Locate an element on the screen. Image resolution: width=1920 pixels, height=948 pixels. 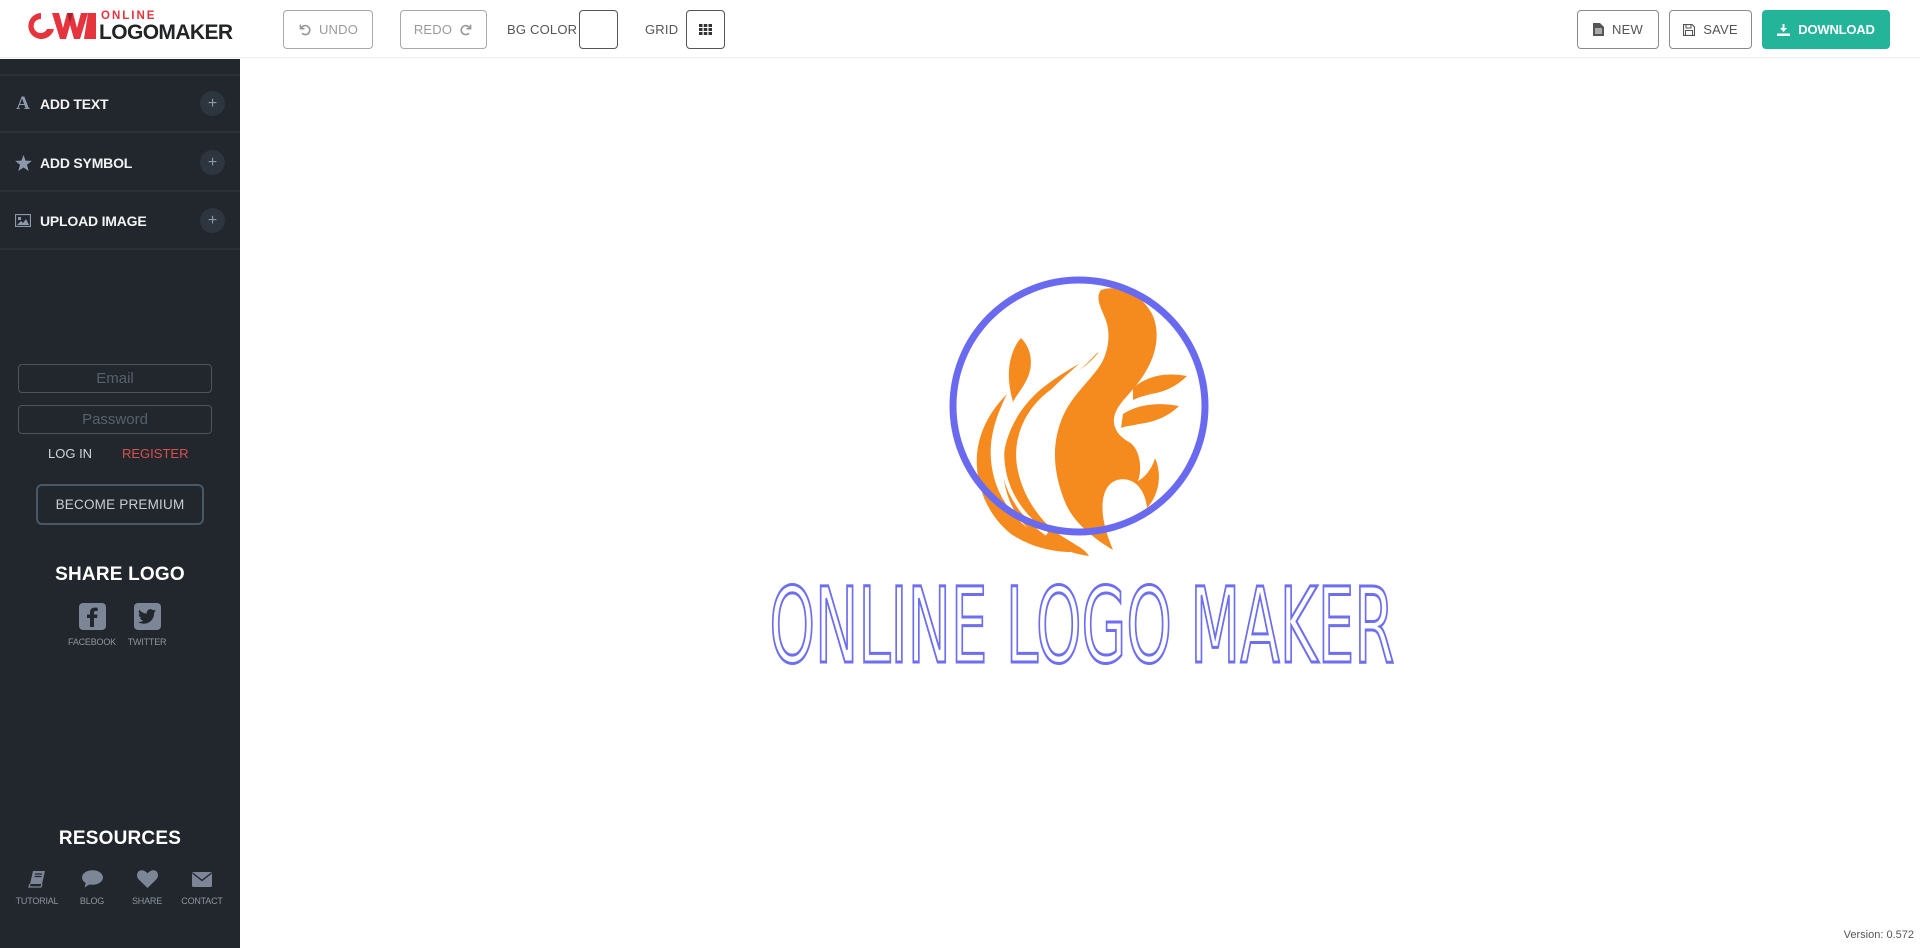
logo-text-content: ONLINE LOGO MAKER is located at coordinates (1082, 619).